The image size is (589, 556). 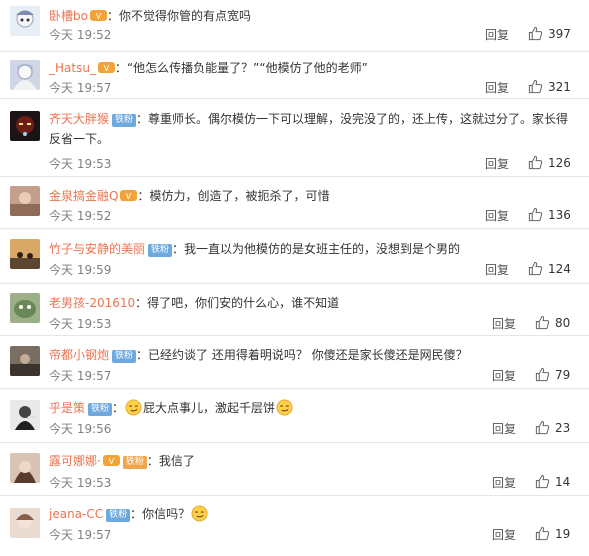 What do you see at coordinates (243, 303) in the screenshot?
I see `comment-text: 得了吧，你们安的什么心，谁不知道` at bounding box center [243, 303].